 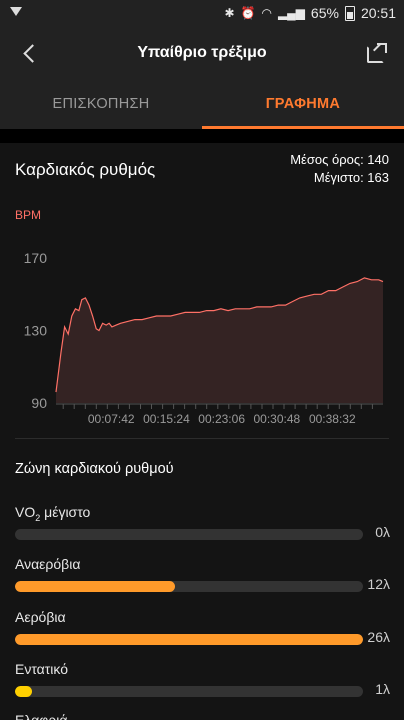 What do you see at coordinates (219, 340) in the screenshot?
I see `chart-area` at bounding box center [219, 340].